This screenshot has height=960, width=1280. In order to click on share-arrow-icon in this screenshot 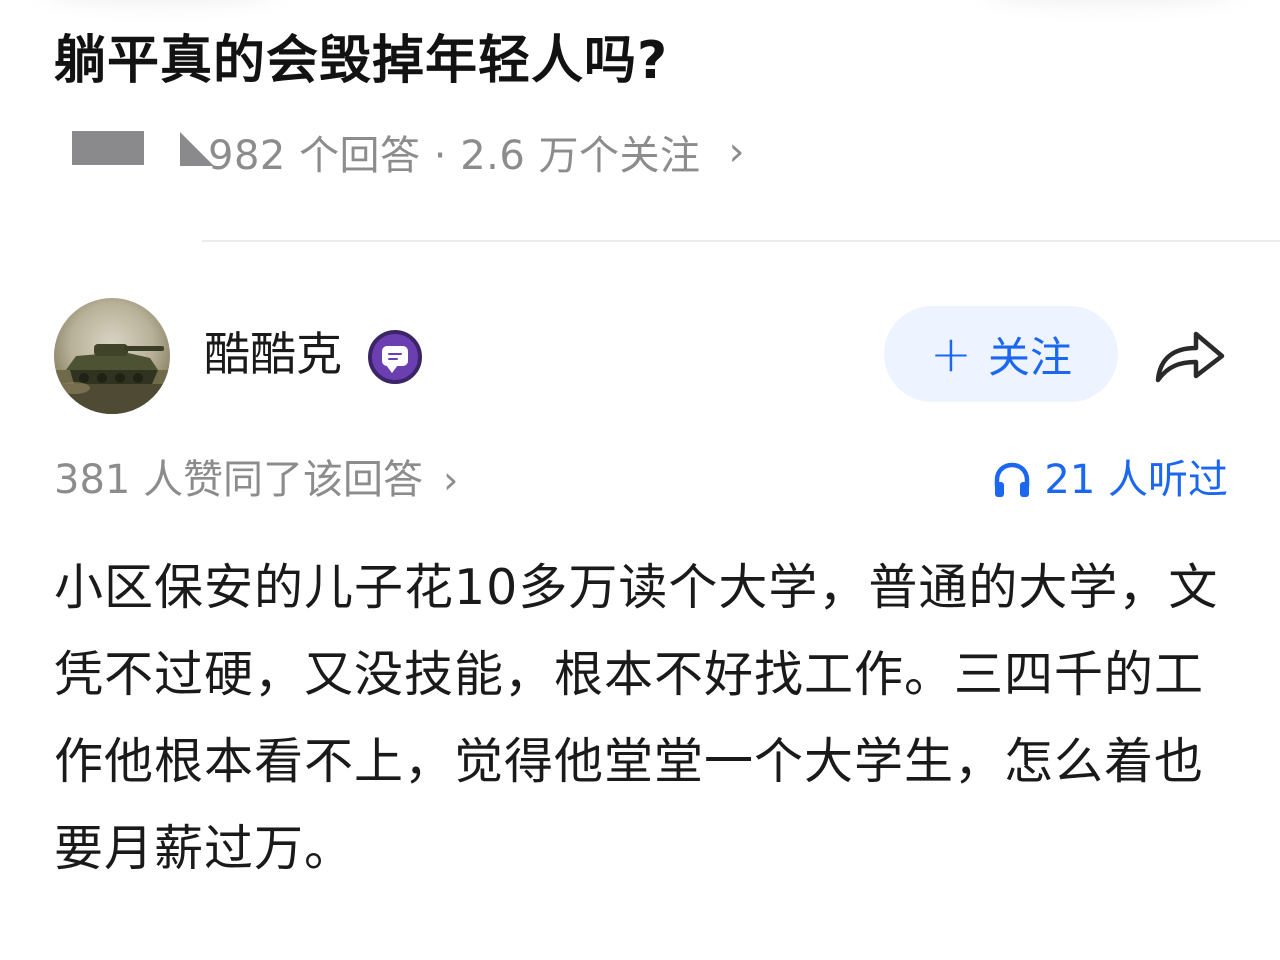, I will do `click(1190, 355)`.